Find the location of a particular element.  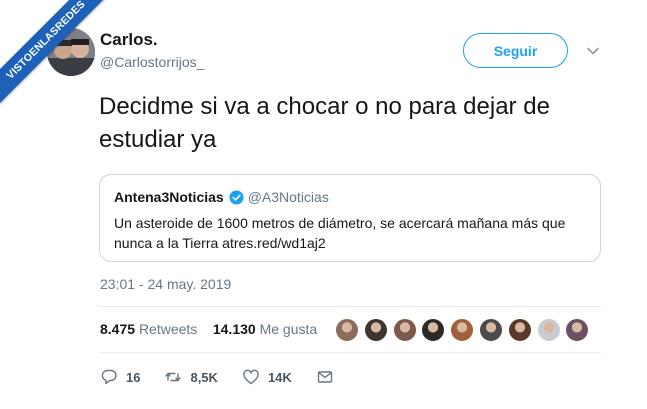

retweet-icon is located at coordinates (173, 377).